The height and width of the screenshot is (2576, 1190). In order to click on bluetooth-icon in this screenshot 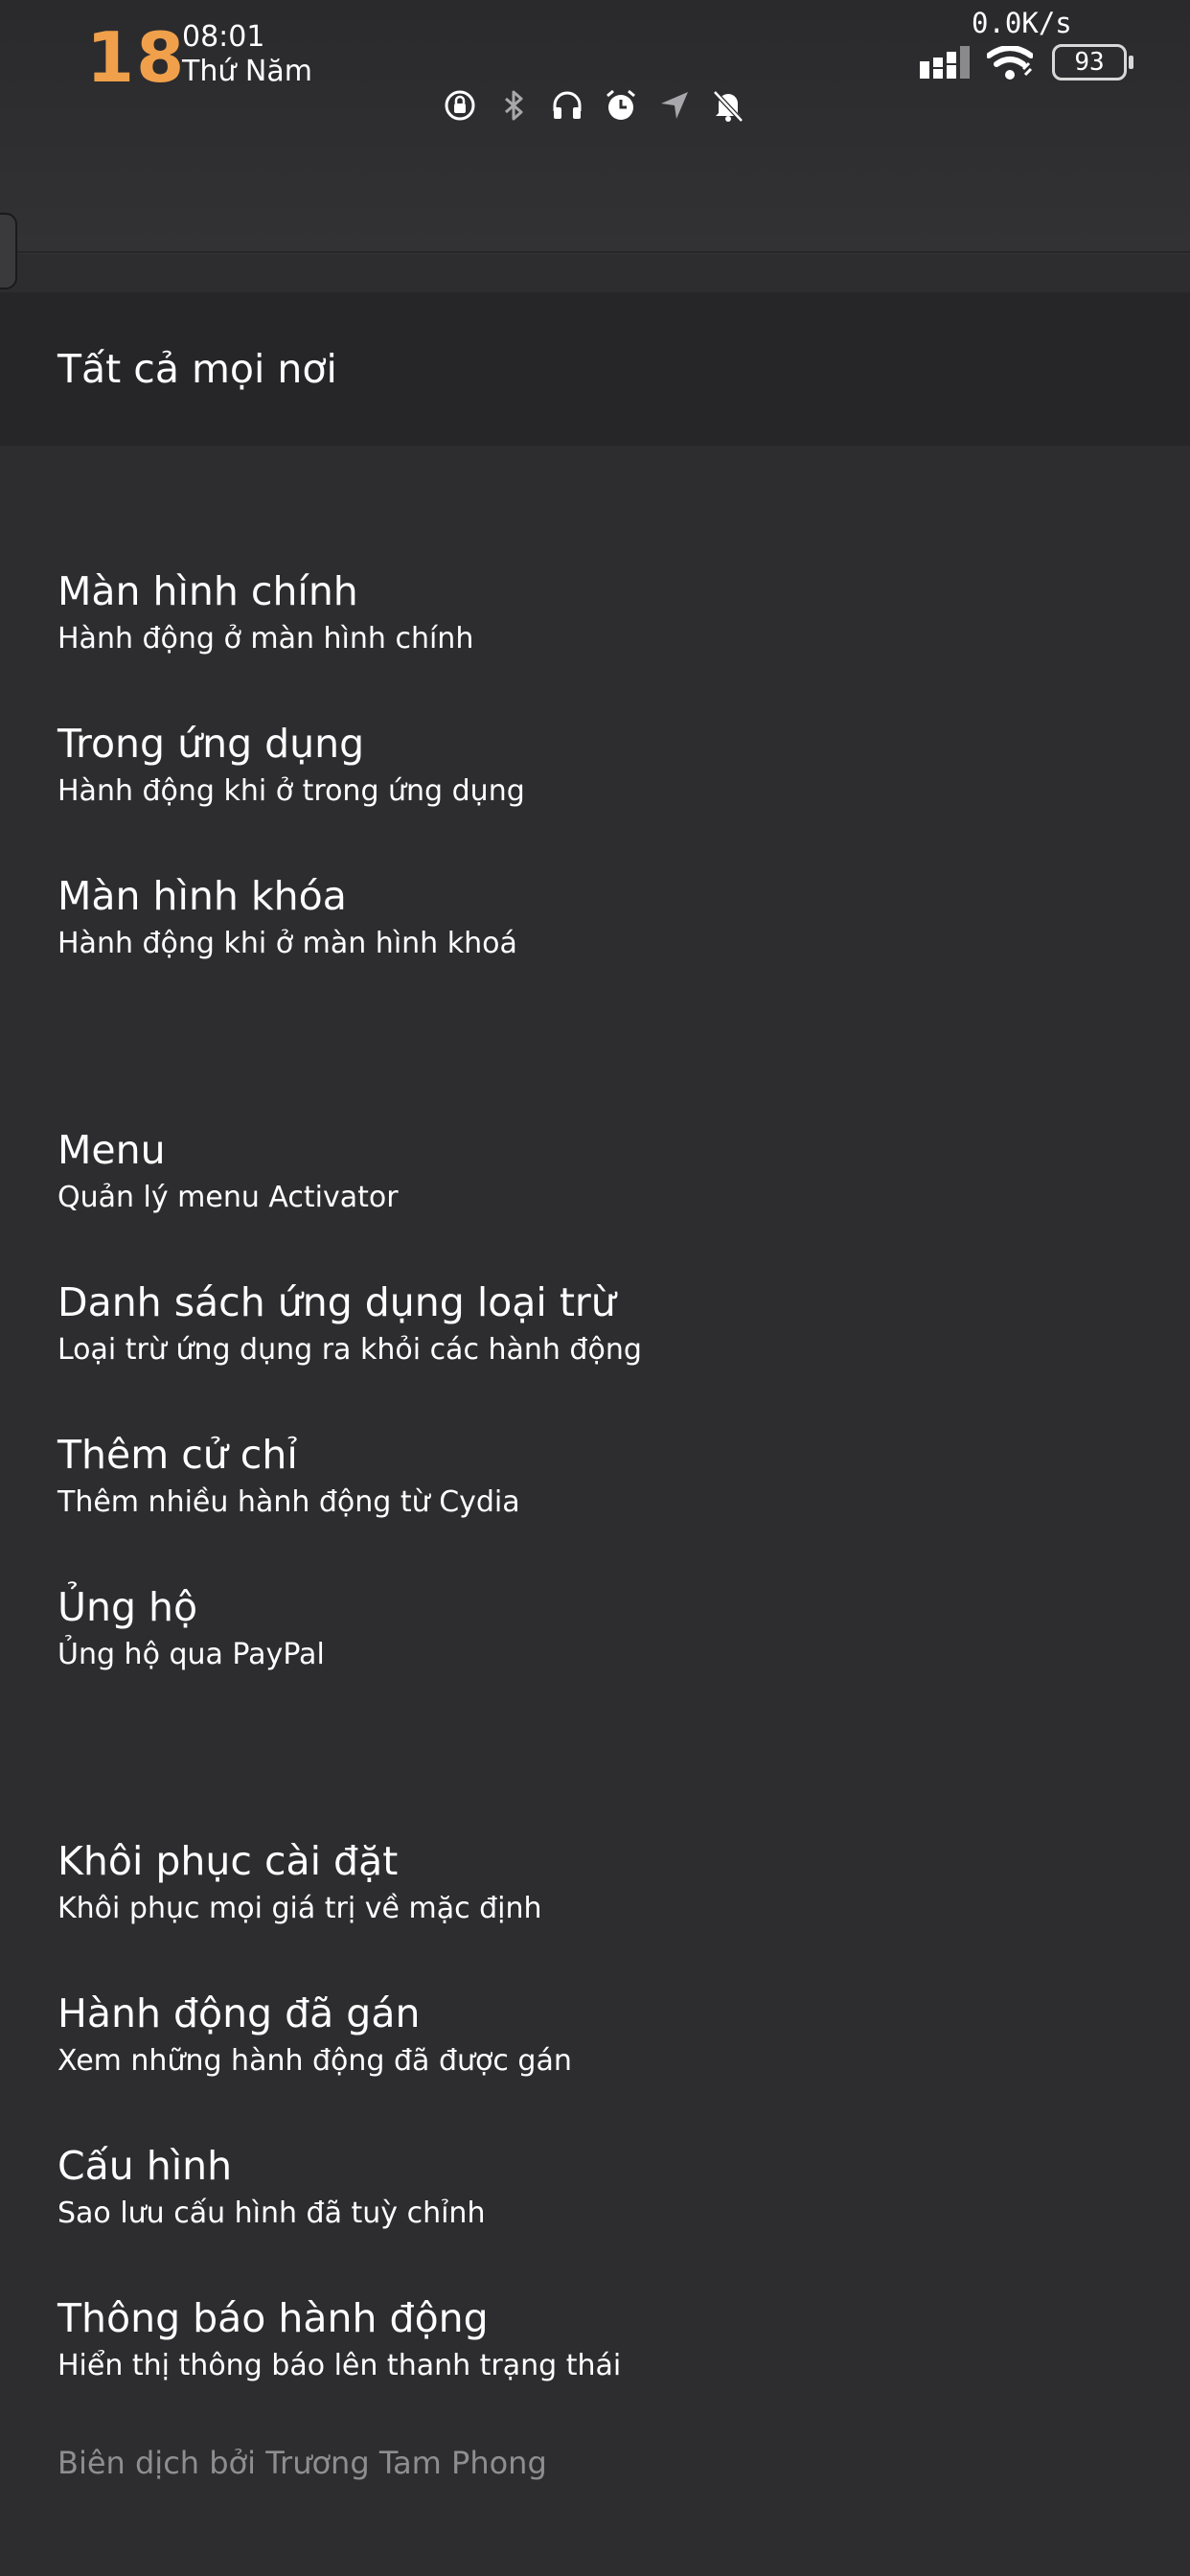, I will do `click(514, 105)`.